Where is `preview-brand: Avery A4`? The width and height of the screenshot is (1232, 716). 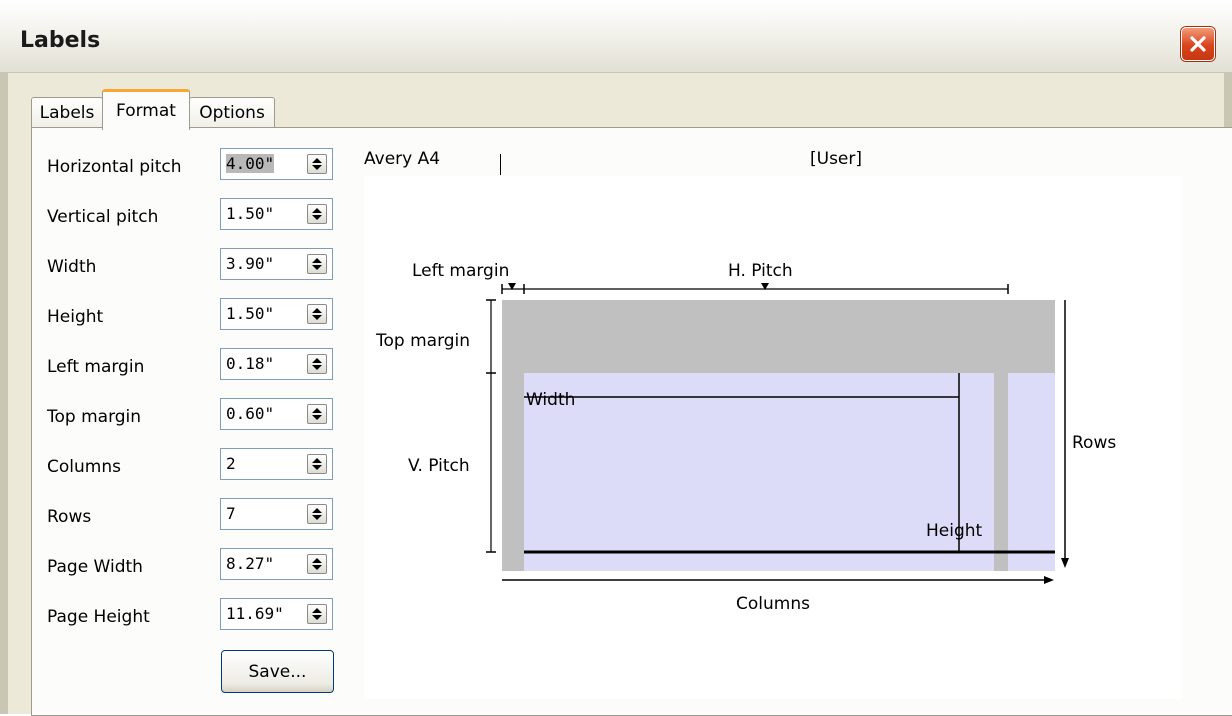
preview-brand: Avery A4 is located at coordinates (402, 159).